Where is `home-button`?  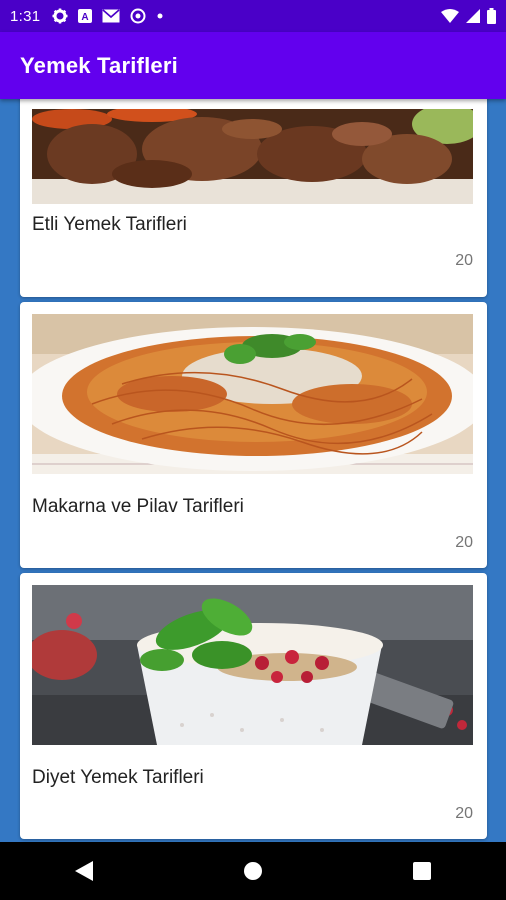
home-button is located at coordinates (253, 871).